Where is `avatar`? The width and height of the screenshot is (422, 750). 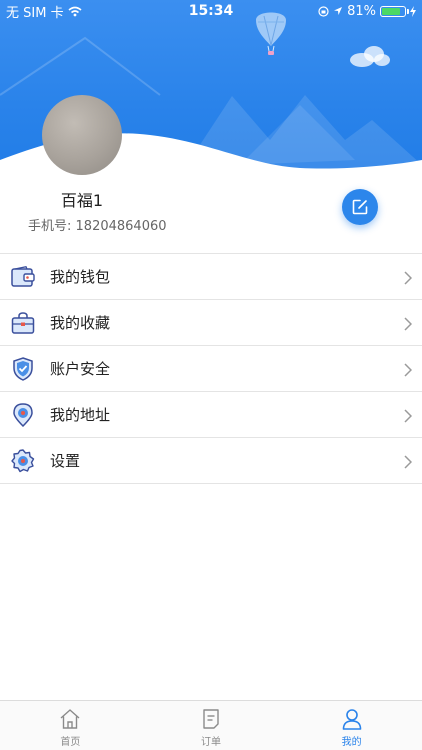
avatar is located at coordinates (82, 135).